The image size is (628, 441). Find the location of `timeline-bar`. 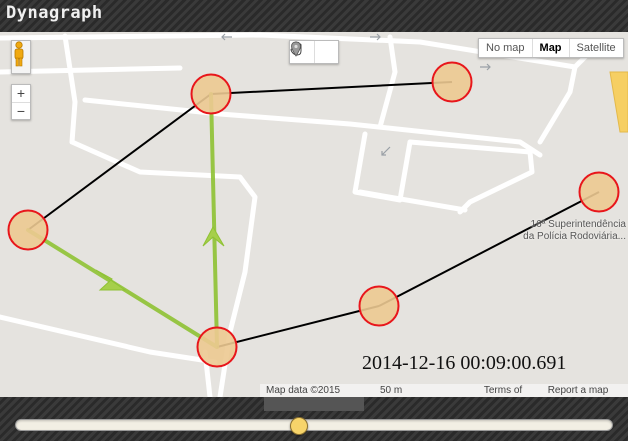

timeline-bar is located at coordinates (314, 419).